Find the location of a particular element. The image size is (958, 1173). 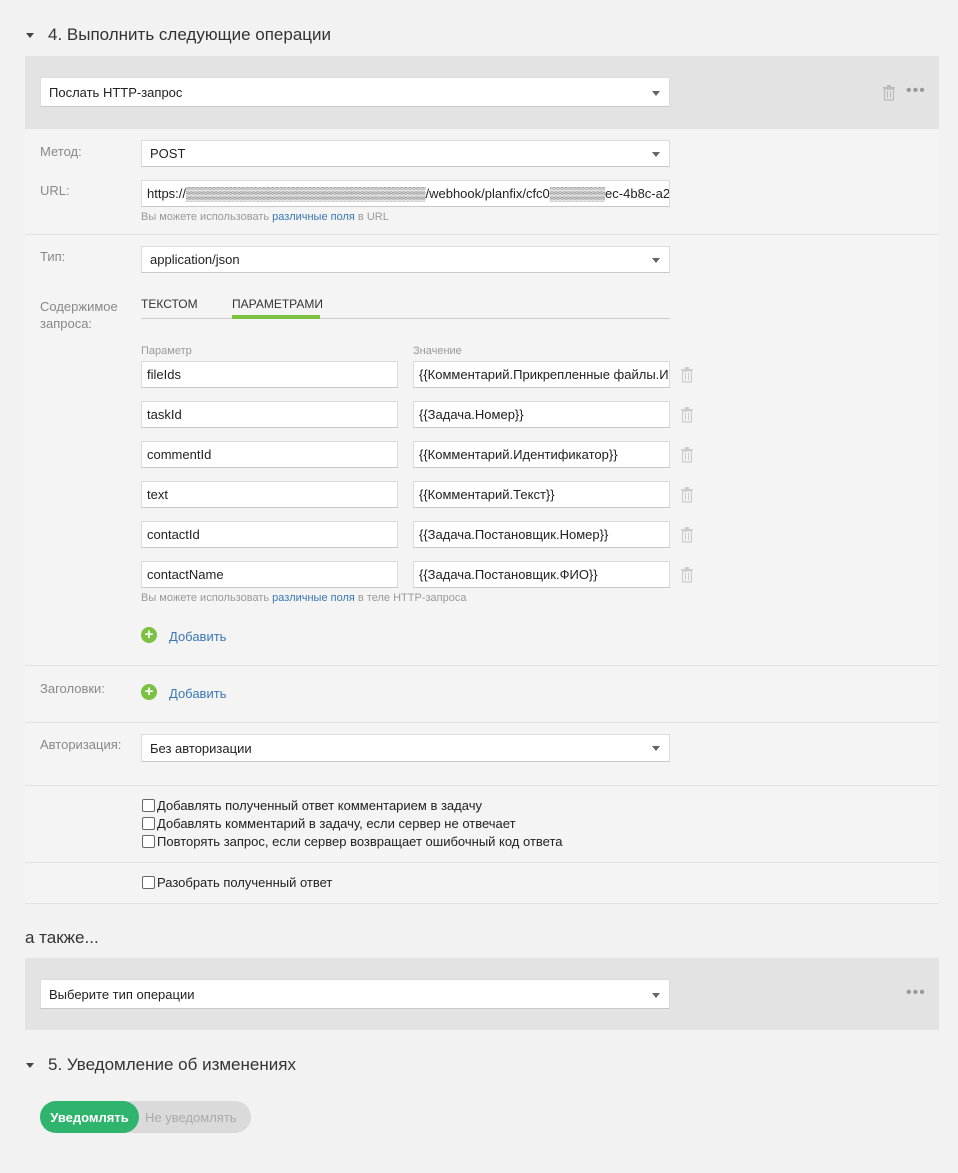

operation-select: Послать HTTP-запрос is located at coordinates (355, 92).